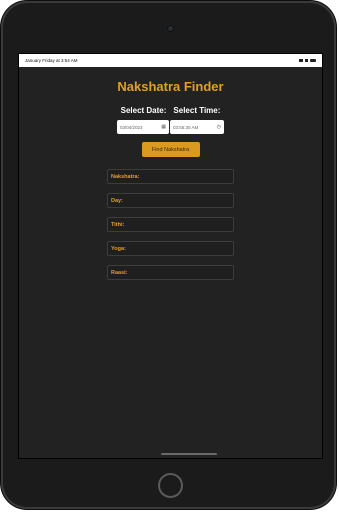 The image size is (339, 512). Describe the element at coordinates (219, 127) in the screenshot. I see `clock-icon: ◷` at that location.